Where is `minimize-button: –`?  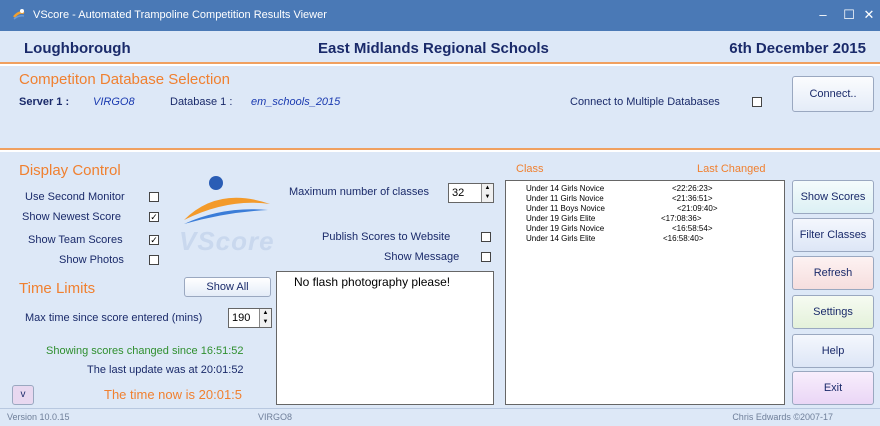 minimize-button: – is located at coordinates (823, 15).